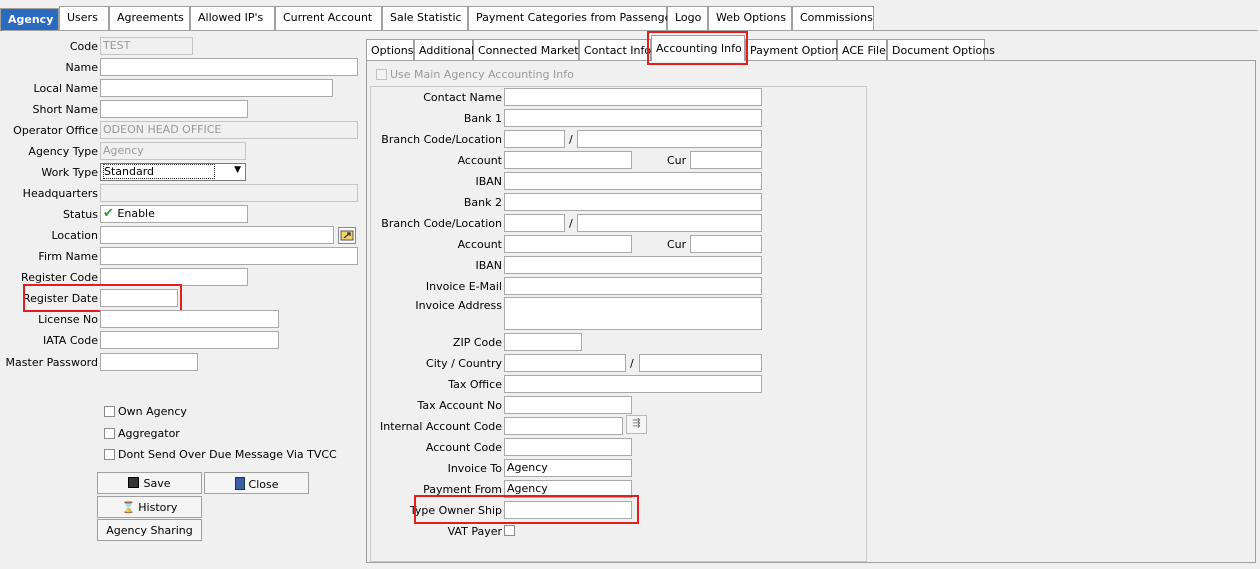 Image resolution: width=1260 pixels, height=569 pixels. Describe the element at coordinates (217, 235) in the screenshot. I see `location-field` at that location.